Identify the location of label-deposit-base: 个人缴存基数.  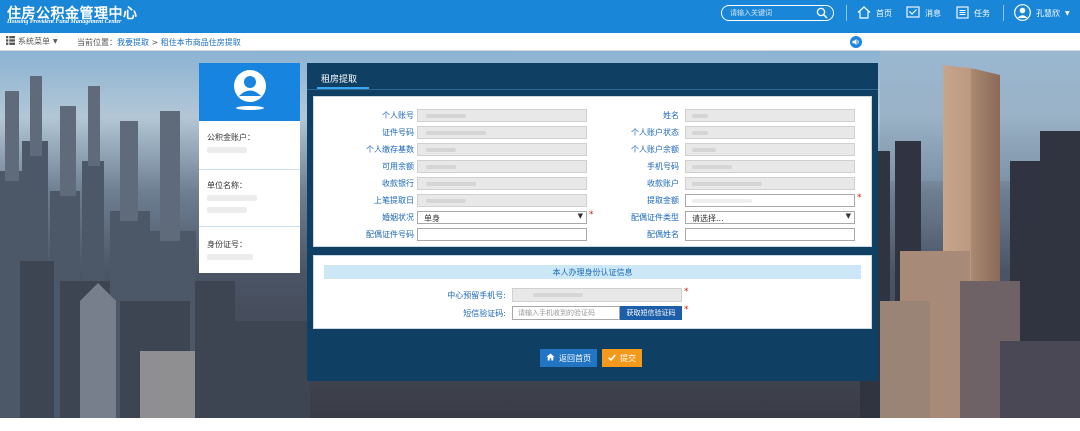
(390, 149).